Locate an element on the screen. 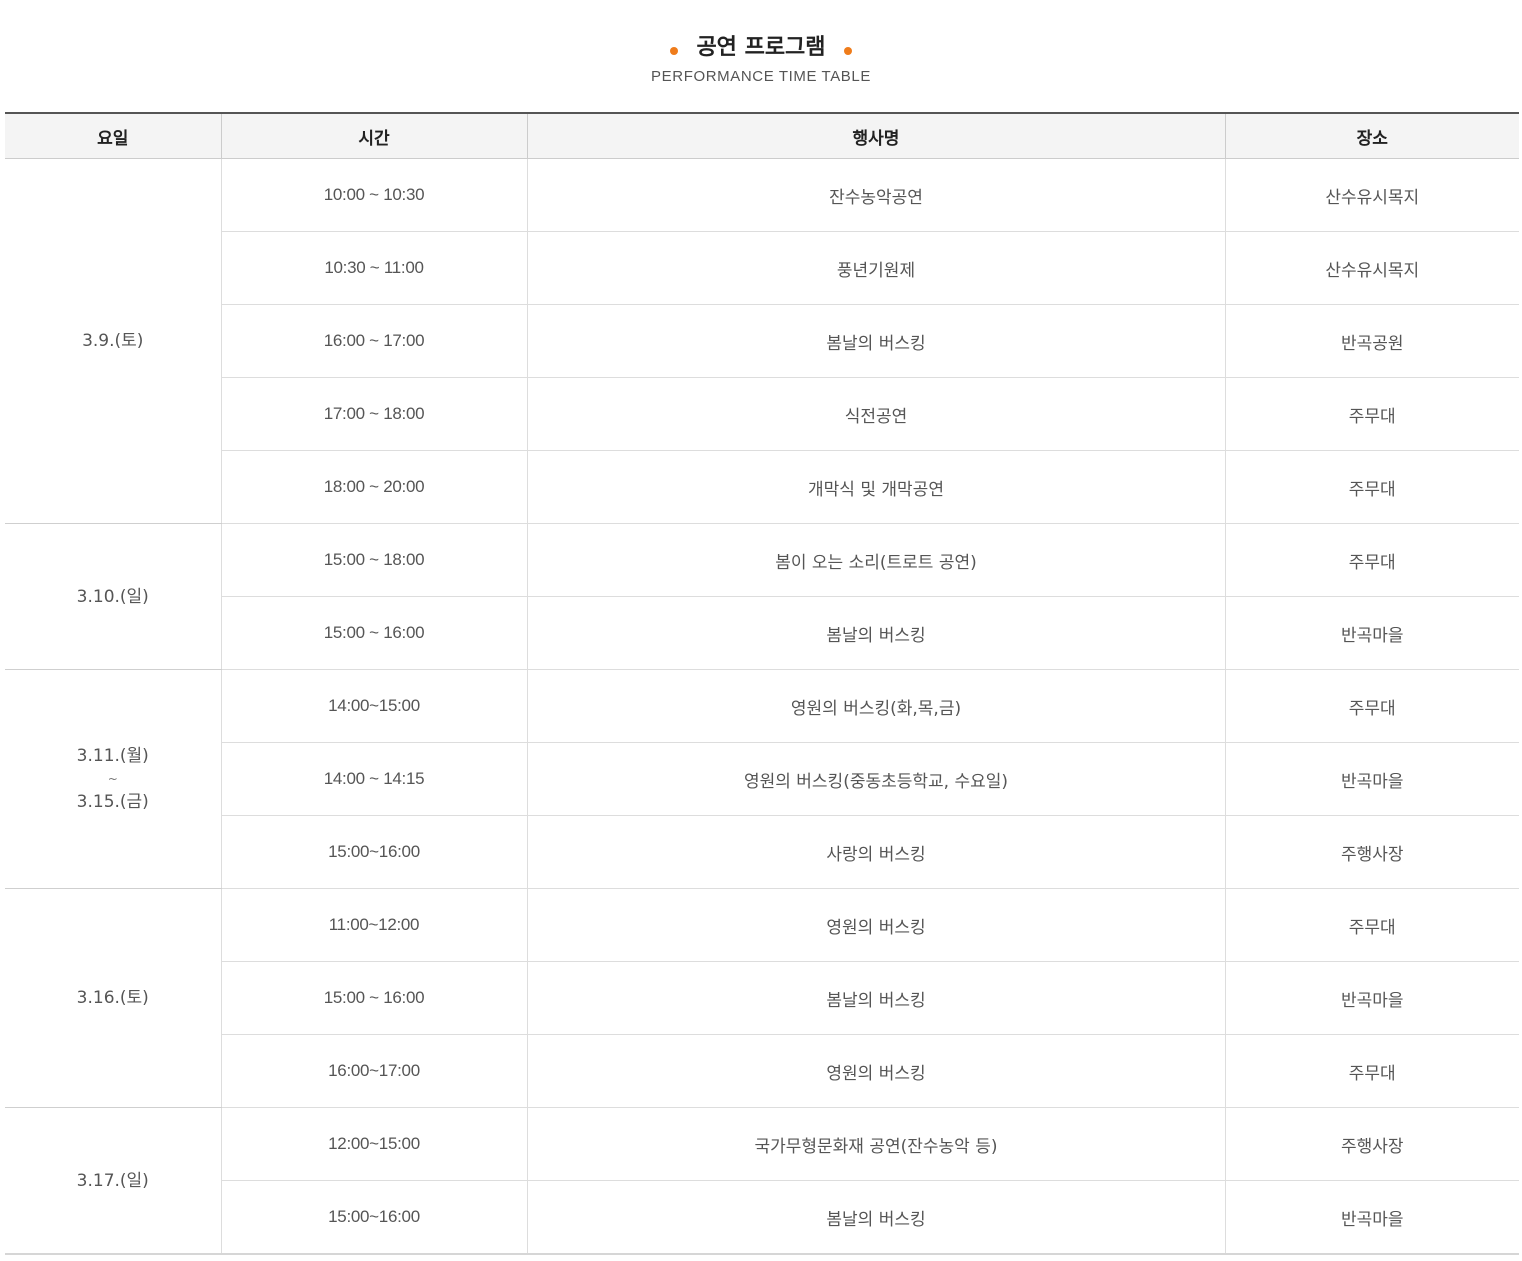 The height and width of the screenshot is (1261, 1522). event-name-cell: 국가무형문화재 공연(잔수농악 등) is located at coordinates (875, 1144).